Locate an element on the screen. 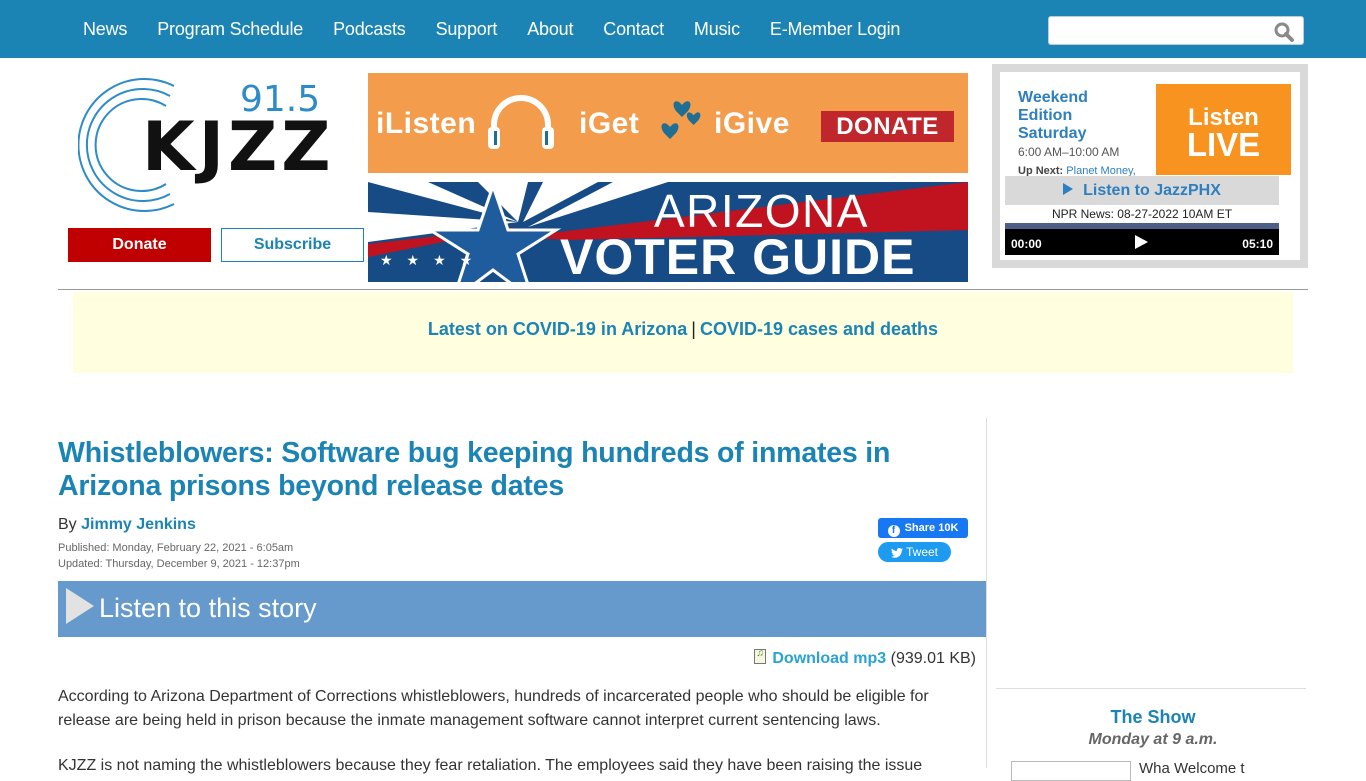 The image size is (1366, 781). listen-to-story-label: Listen to this story is located at coordinates (208, 608).